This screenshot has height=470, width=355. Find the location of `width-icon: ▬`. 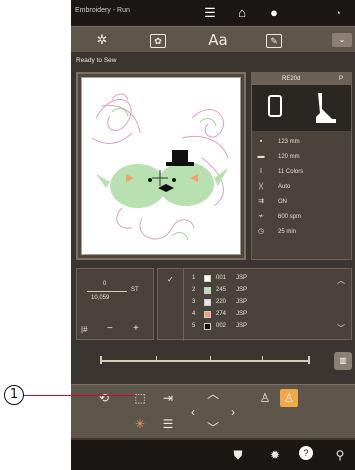

width-icon: ▬ is located at coordinates (261, 156).